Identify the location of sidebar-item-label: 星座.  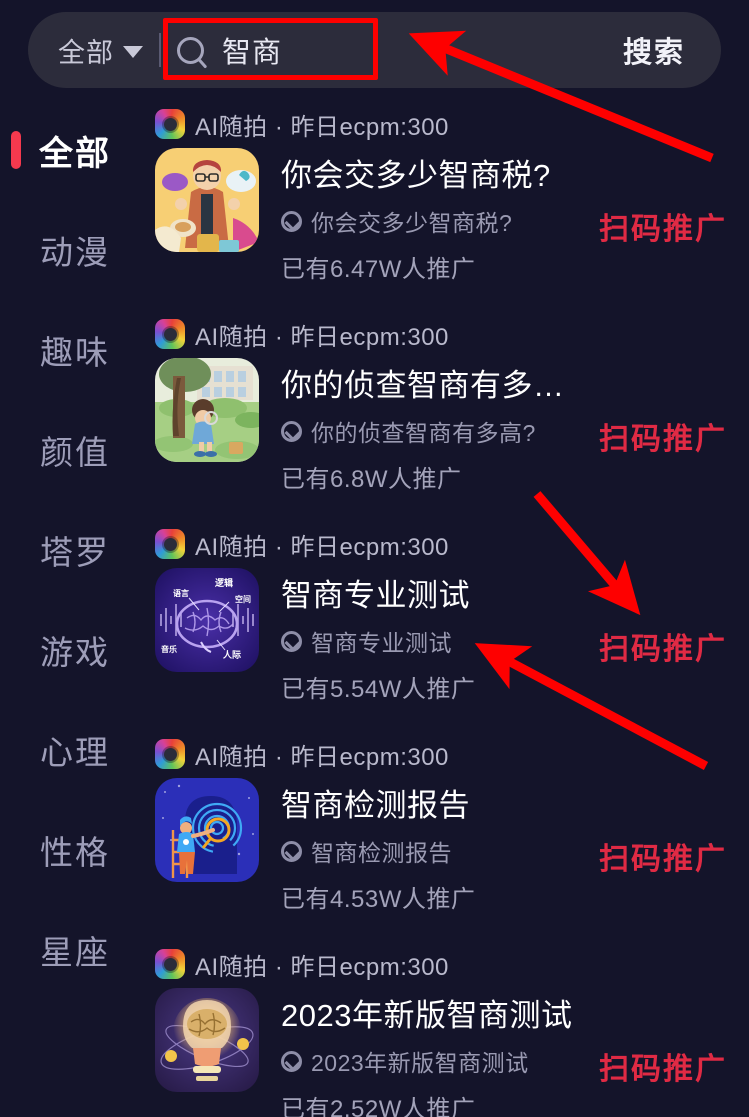
(75, 952).